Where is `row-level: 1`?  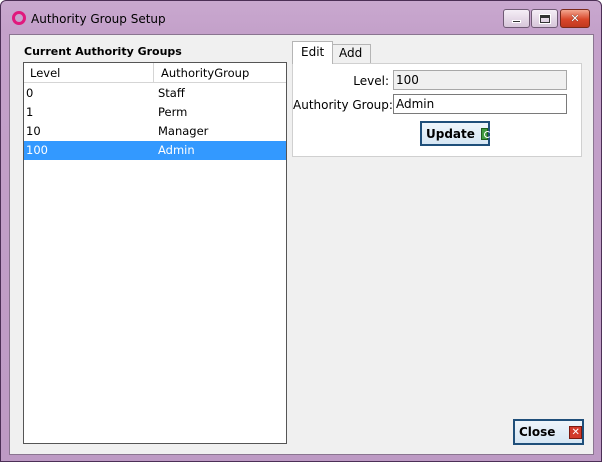 row-level: 1 is located at coordinates (30, 112).